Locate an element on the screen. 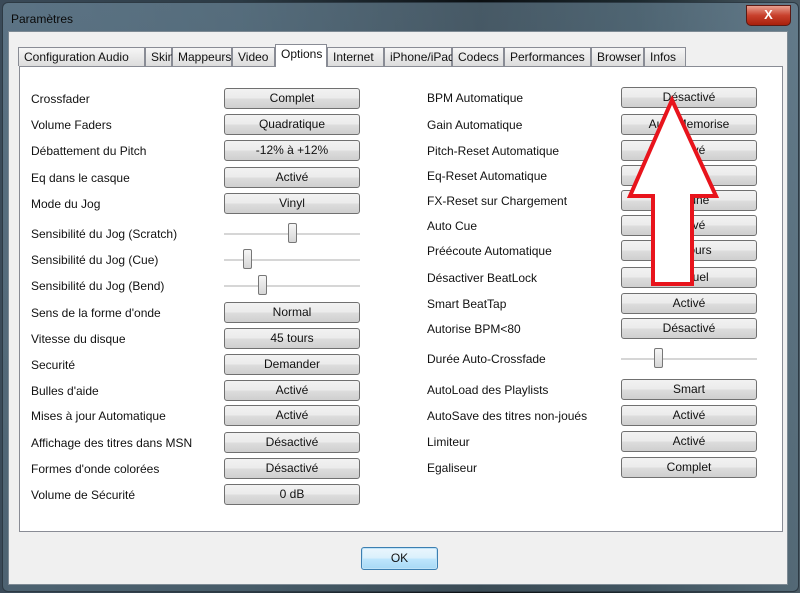 The width and height of the screenshot is (800, 593). setting-label-volume-de-securite: Volume de Sécurité is located at coordinates (83, 495).